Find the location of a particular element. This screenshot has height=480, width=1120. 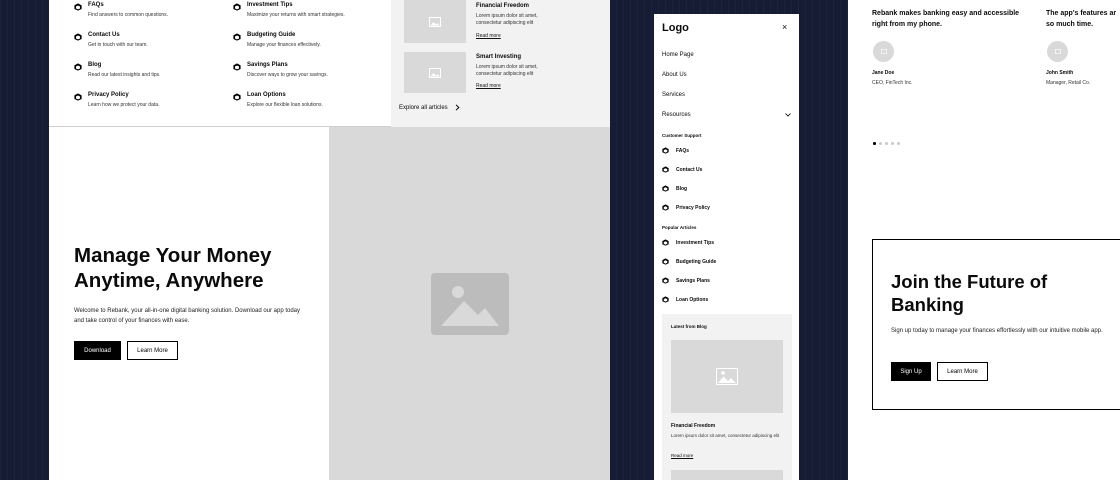

menu-item-title: Contact Us is located at coordinates (104, 35).